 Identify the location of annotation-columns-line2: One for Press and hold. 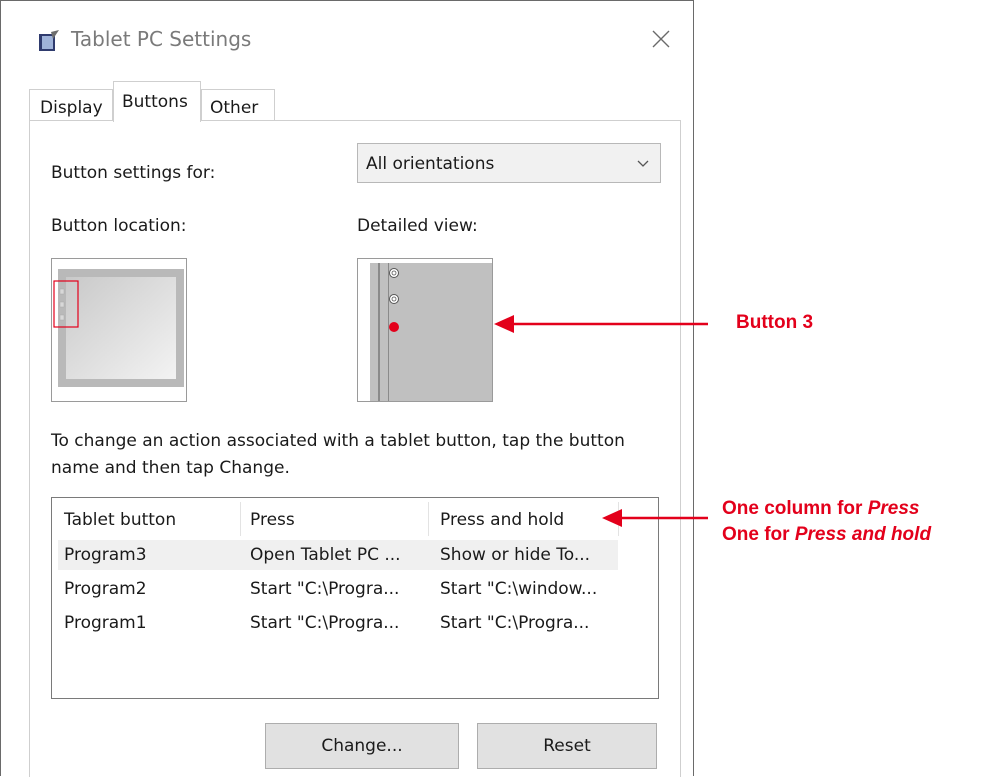
(826, 535).